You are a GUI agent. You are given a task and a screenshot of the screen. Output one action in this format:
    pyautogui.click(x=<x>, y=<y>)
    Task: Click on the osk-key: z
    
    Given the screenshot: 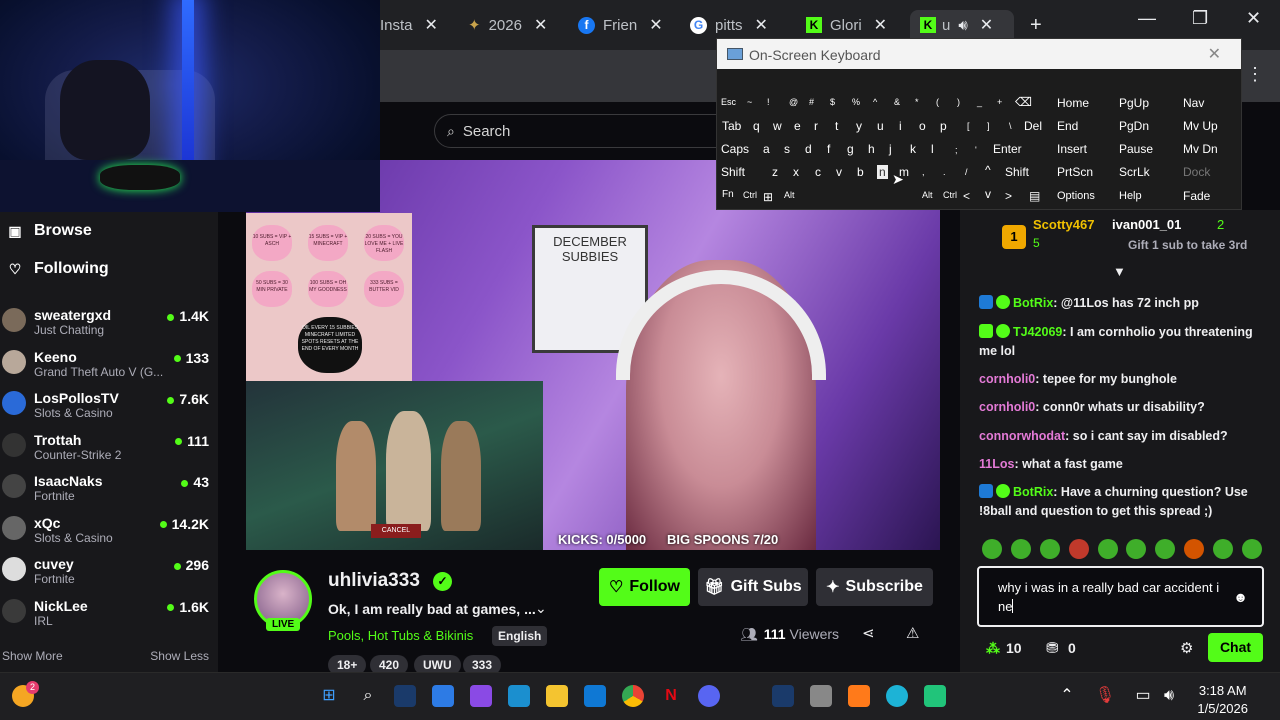 What is the action you would take?
    pyautogui.click(x=775, y=172)
    